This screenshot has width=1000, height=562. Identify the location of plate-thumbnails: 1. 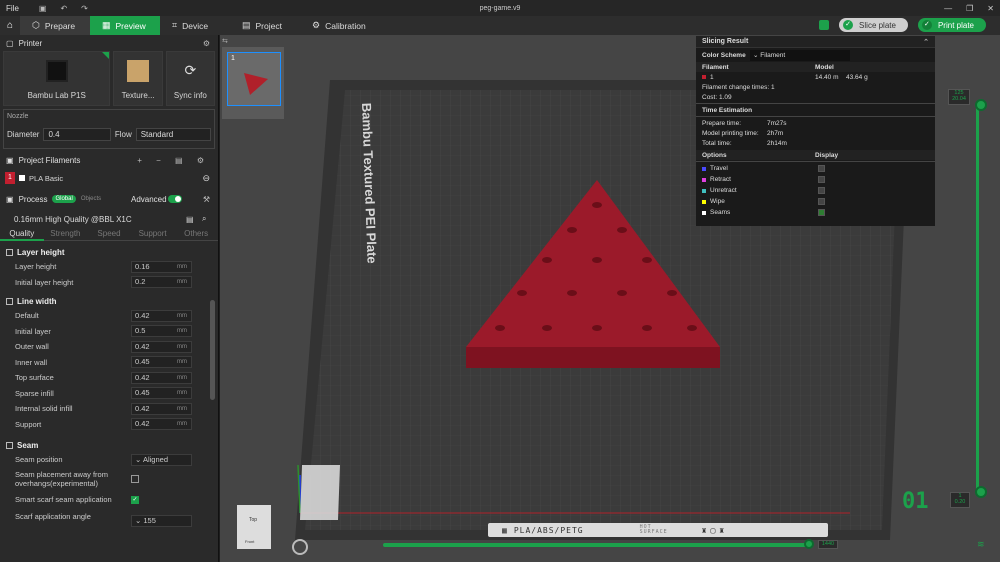
(253, 83).